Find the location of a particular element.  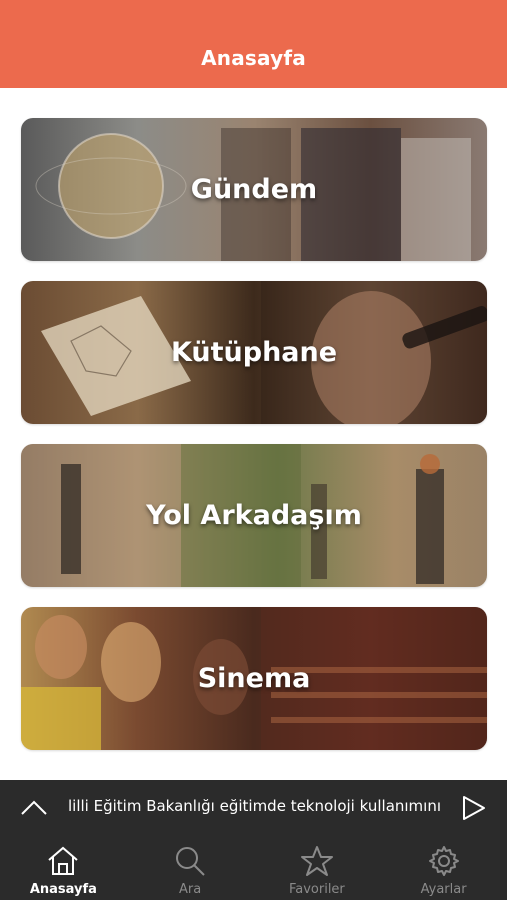

search-icon is located at coordinates (190, 861).